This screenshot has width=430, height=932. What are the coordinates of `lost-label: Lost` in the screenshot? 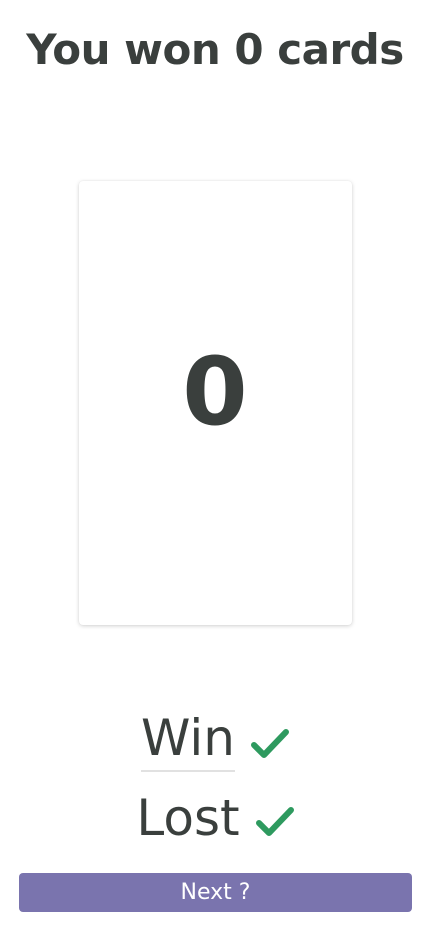 It's located at (188, 818).